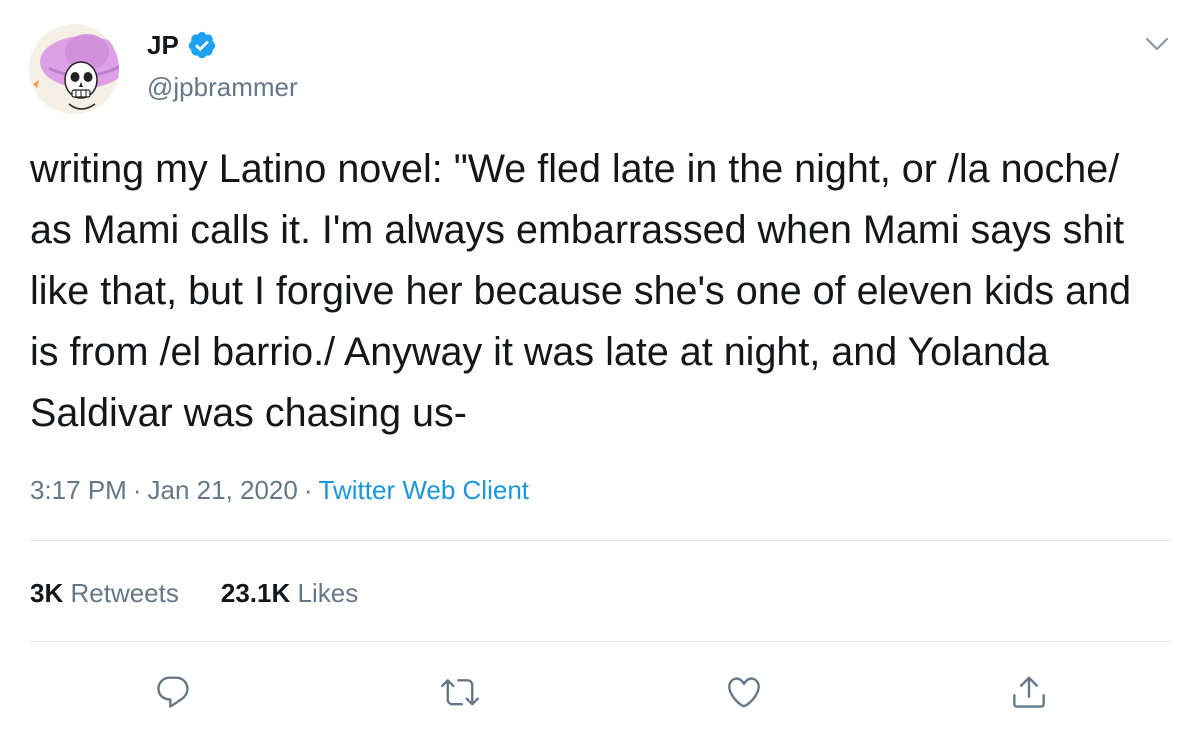 Image resolution: width=1200 pixels, height=738 pixels. I want to click on share-icon, so click(1029, 692).